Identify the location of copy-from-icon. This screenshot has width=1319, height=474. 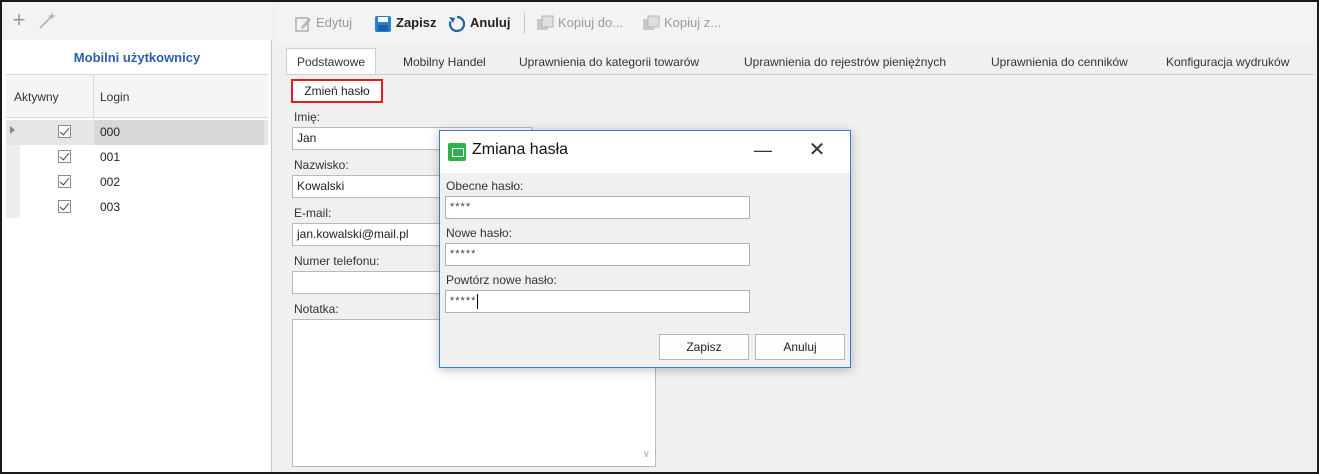
(651, 22).